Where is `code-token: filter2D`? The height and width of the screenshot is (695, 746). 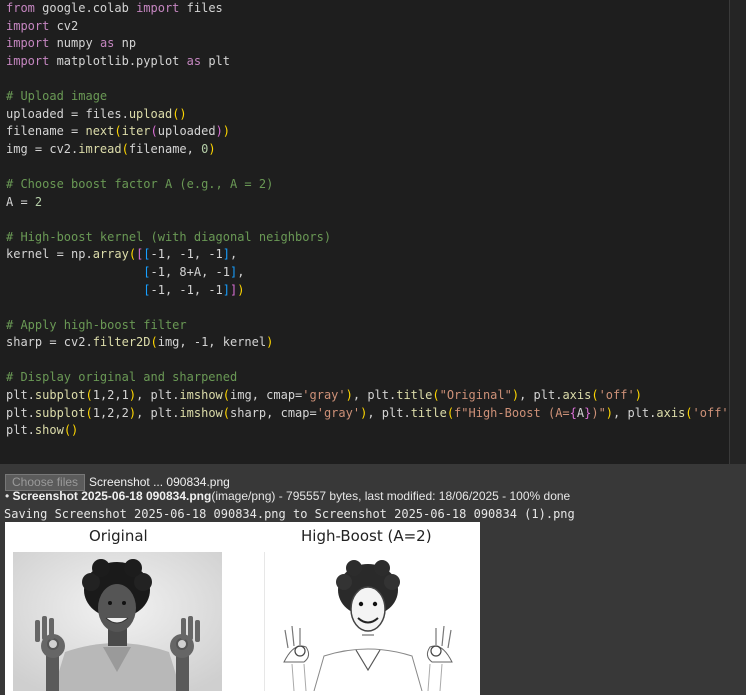 code-token: filter2D is located at coordinates (121, 342).